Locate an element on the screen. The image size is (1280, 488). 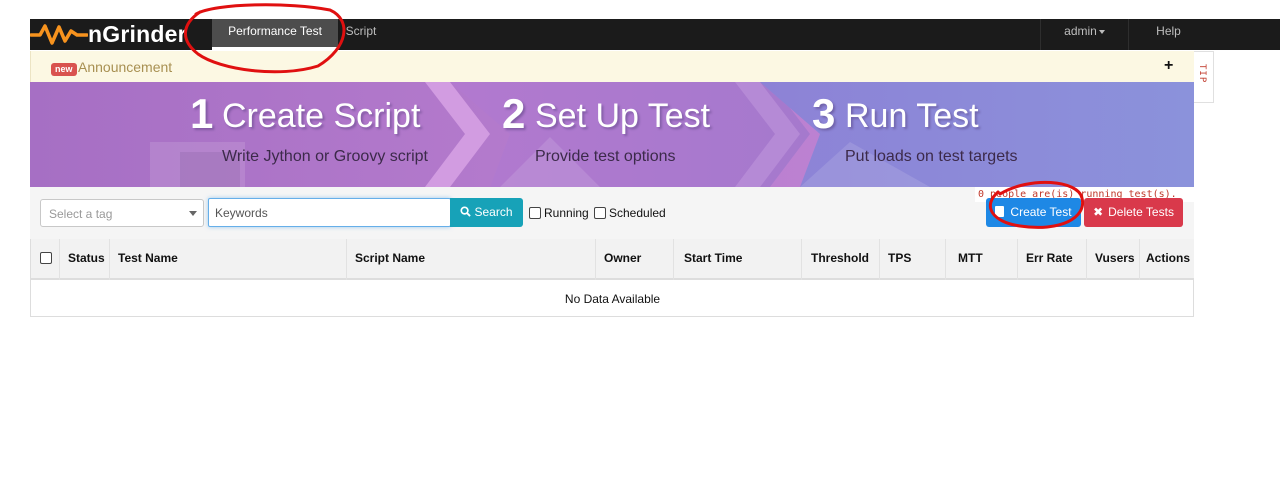
search-button-label: Search is located at coordinates (493, 212).